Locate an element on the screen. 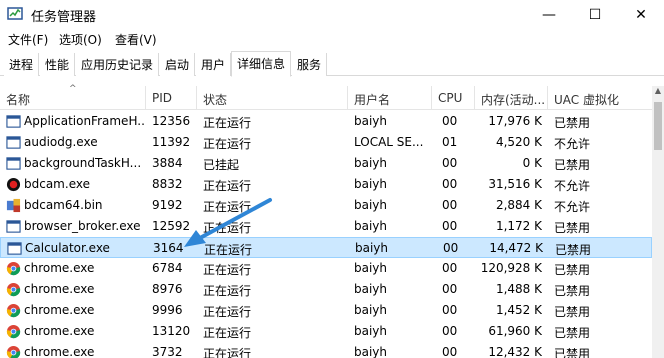  annotation-arrow-icon is located at coordinates (235, 219).